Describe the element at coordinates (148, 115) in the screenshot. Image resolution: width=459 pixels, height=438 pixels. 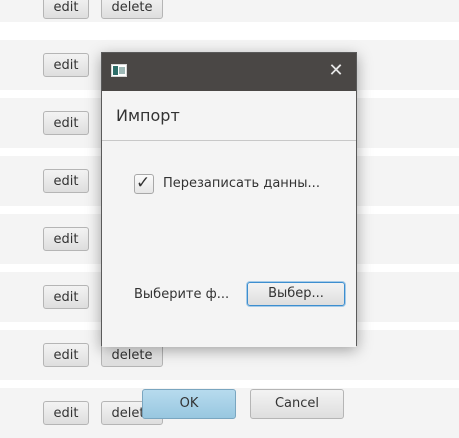
I see `dialog-title: Импорт` at that location.